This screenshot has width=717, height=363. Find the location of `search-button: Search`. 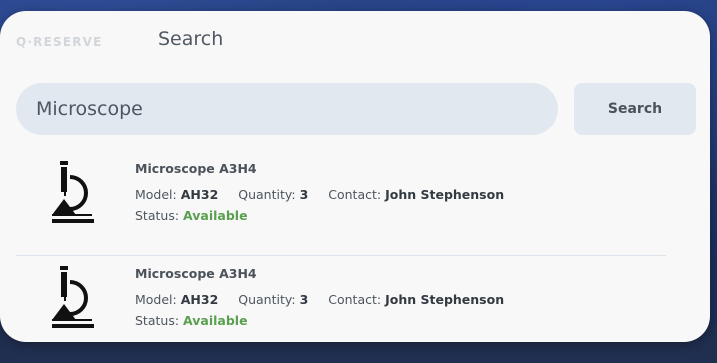

search-button: Search is located at coordinates (635, 109).